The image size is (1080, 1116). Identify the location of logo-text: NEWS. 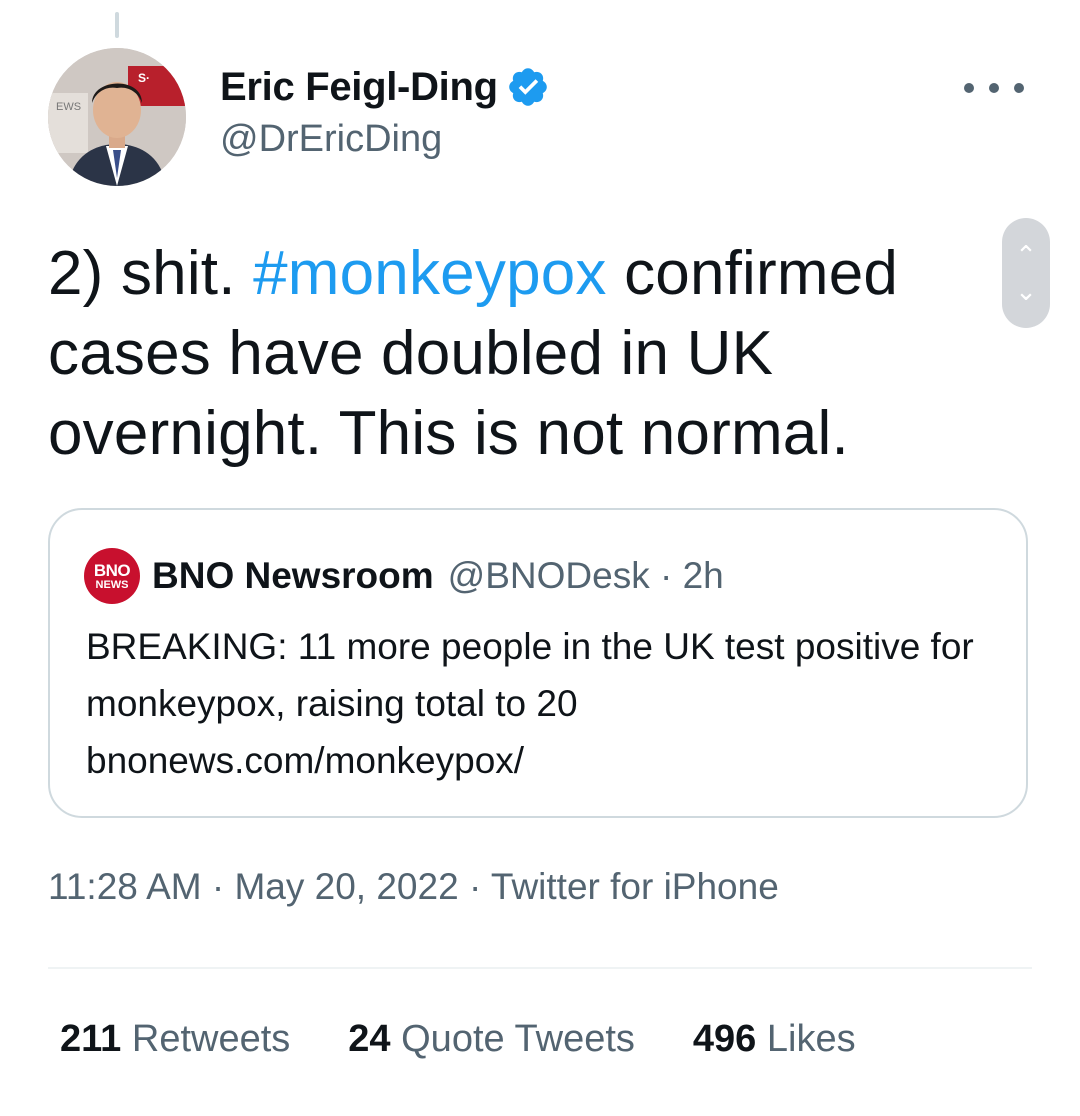
(112, 584).